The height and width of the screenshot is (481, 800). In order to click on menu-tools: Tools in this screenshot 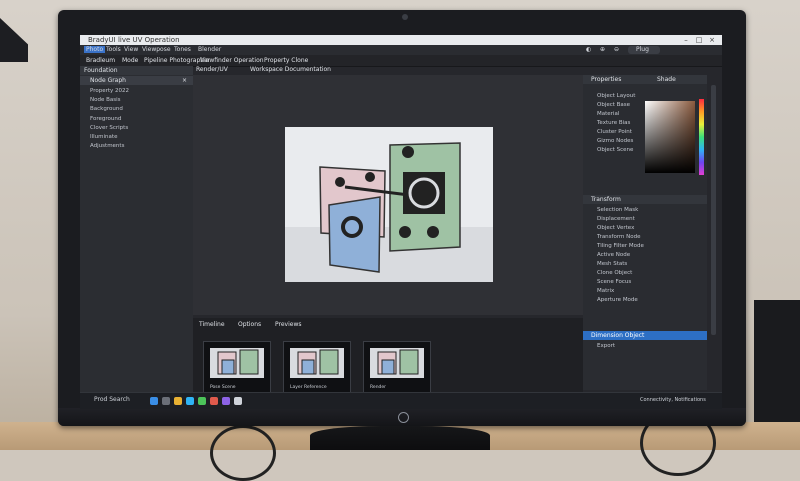, I will do `click(113, 49)`.